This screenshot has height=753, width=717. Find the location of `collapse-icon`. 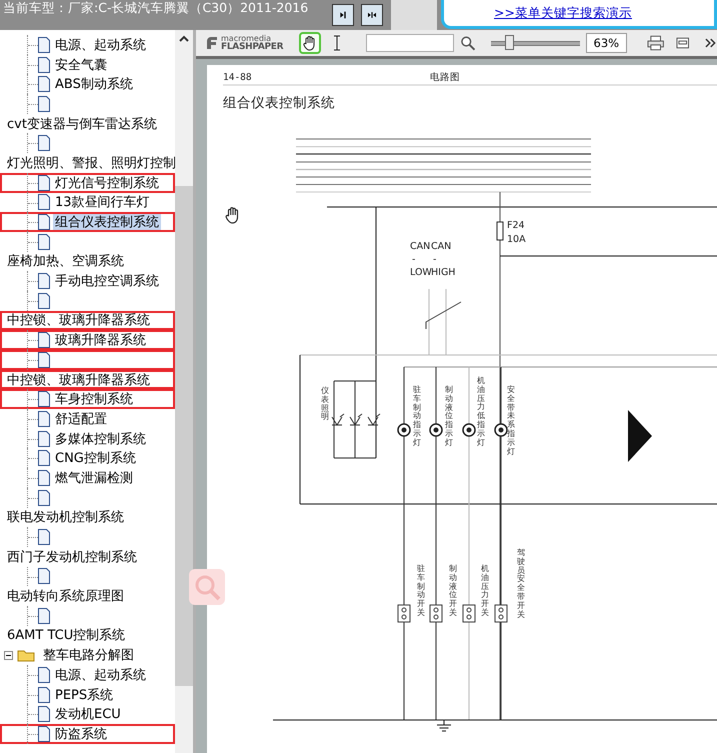

collapse-icon is located at coordinates (8, 655).